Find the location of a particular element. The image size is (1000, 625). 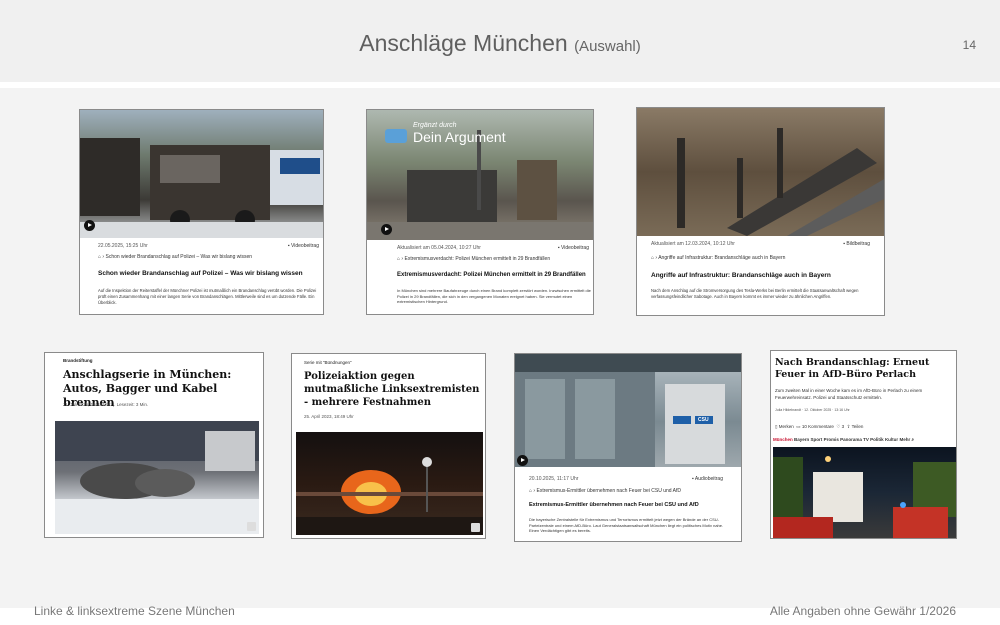

nav-politik: Politik is located at coordinates (877, 439).